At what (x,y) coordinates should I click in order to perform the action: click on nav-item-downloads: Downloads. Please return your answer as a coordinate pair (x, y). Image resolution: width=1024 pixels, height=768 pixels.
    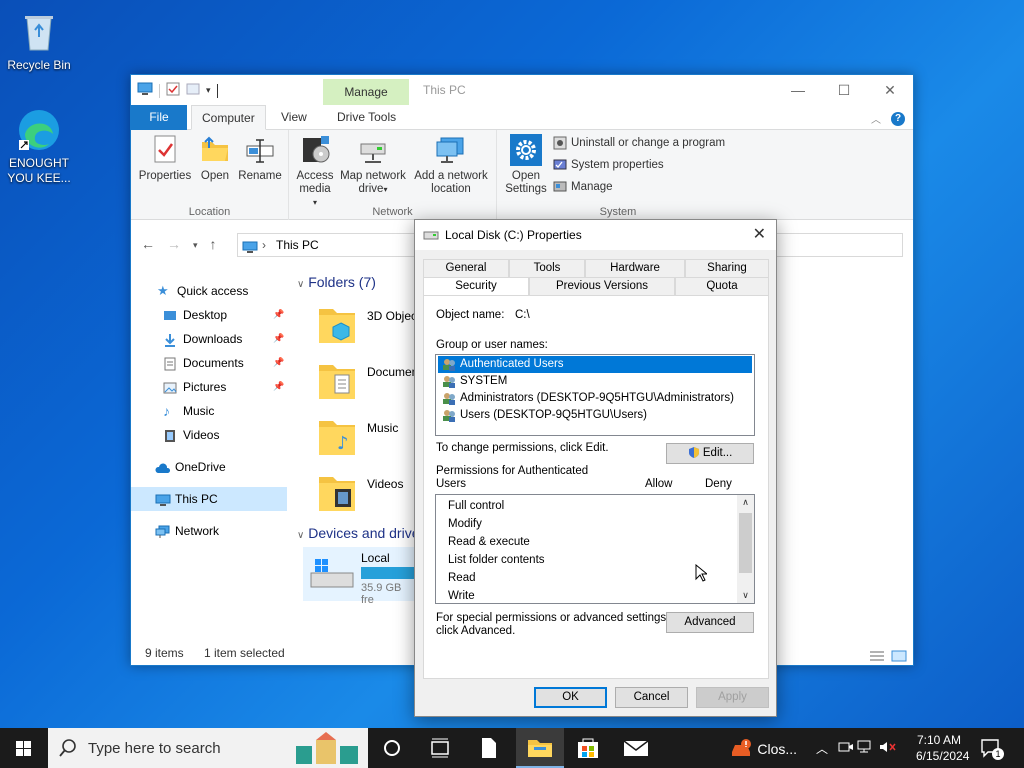
    Looking at the image, I should click on (202, 339).